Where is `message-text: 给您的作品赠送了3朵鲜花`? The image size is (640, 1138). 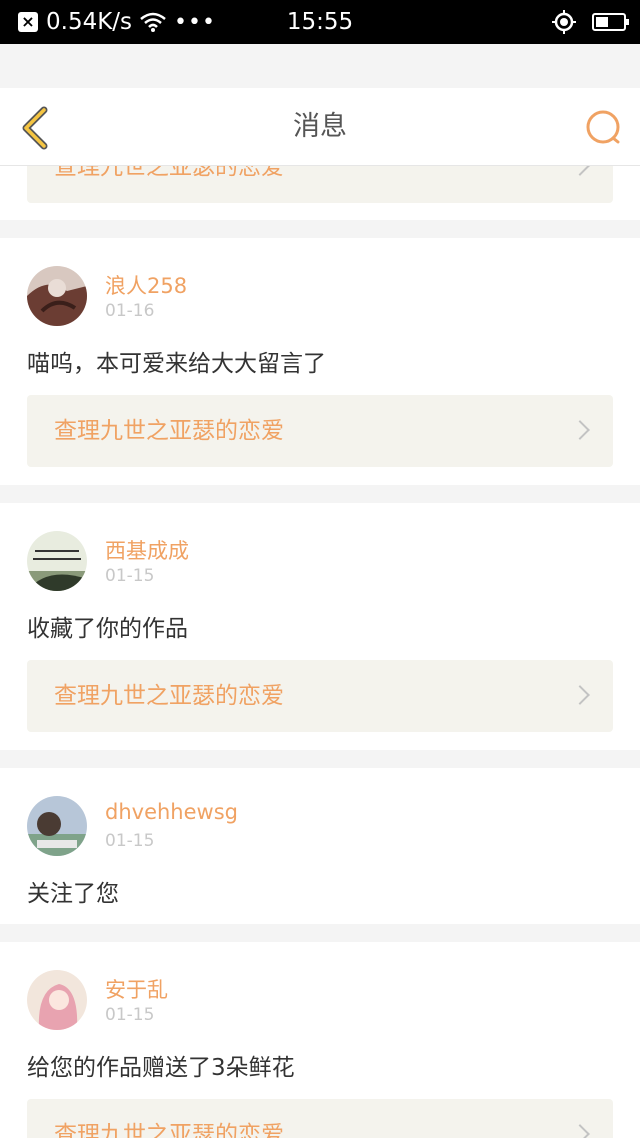
message-text: 给您的作品赠送了3朵鲜花 is located at coordinates (161, 1068).